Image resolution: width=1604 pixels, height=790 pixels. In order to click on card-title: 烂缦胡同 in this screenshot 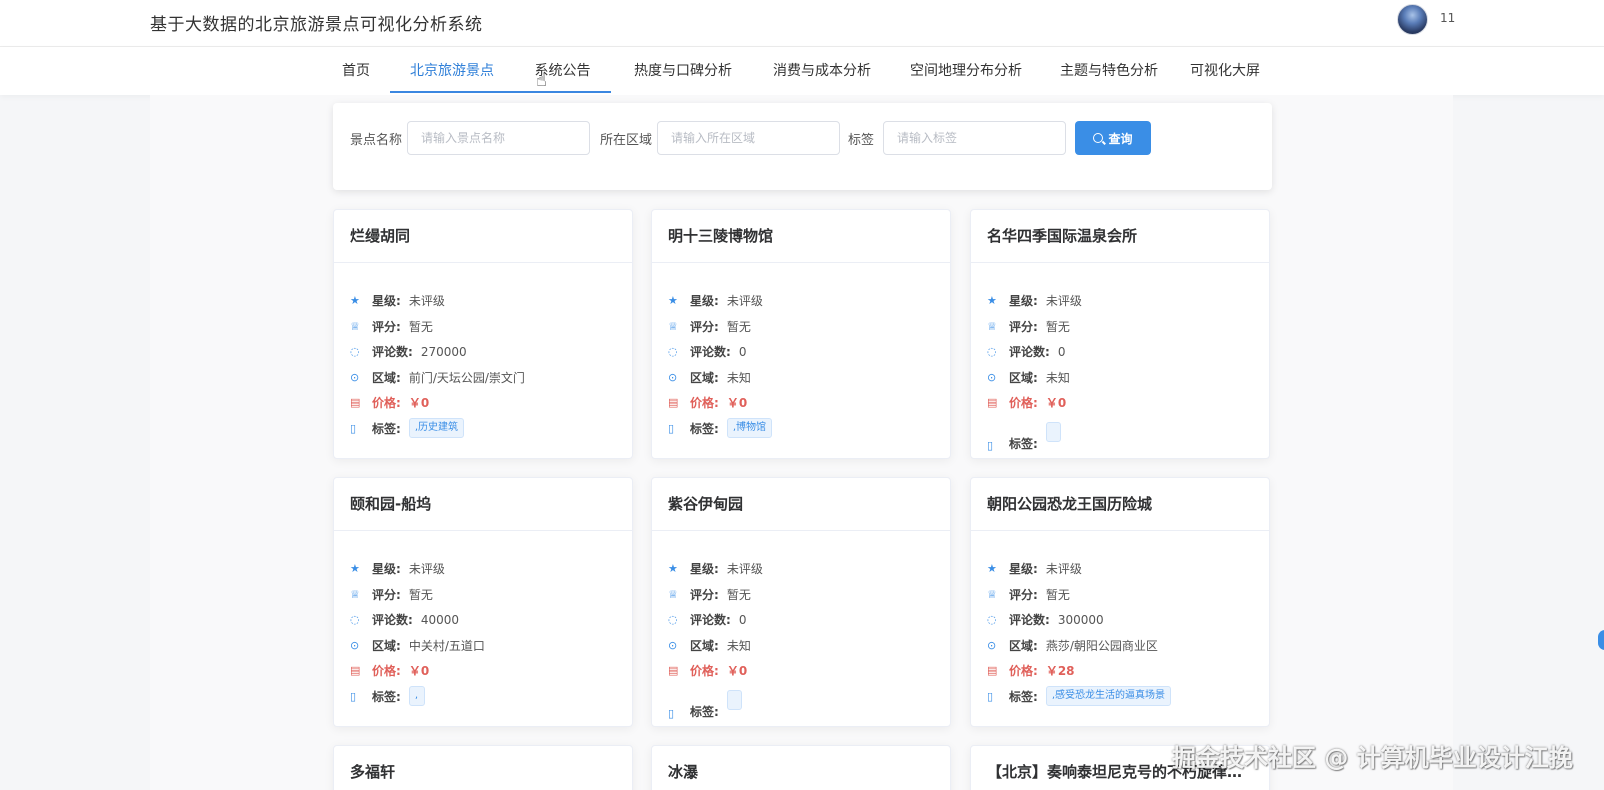, I will do `click(483, 236)`.